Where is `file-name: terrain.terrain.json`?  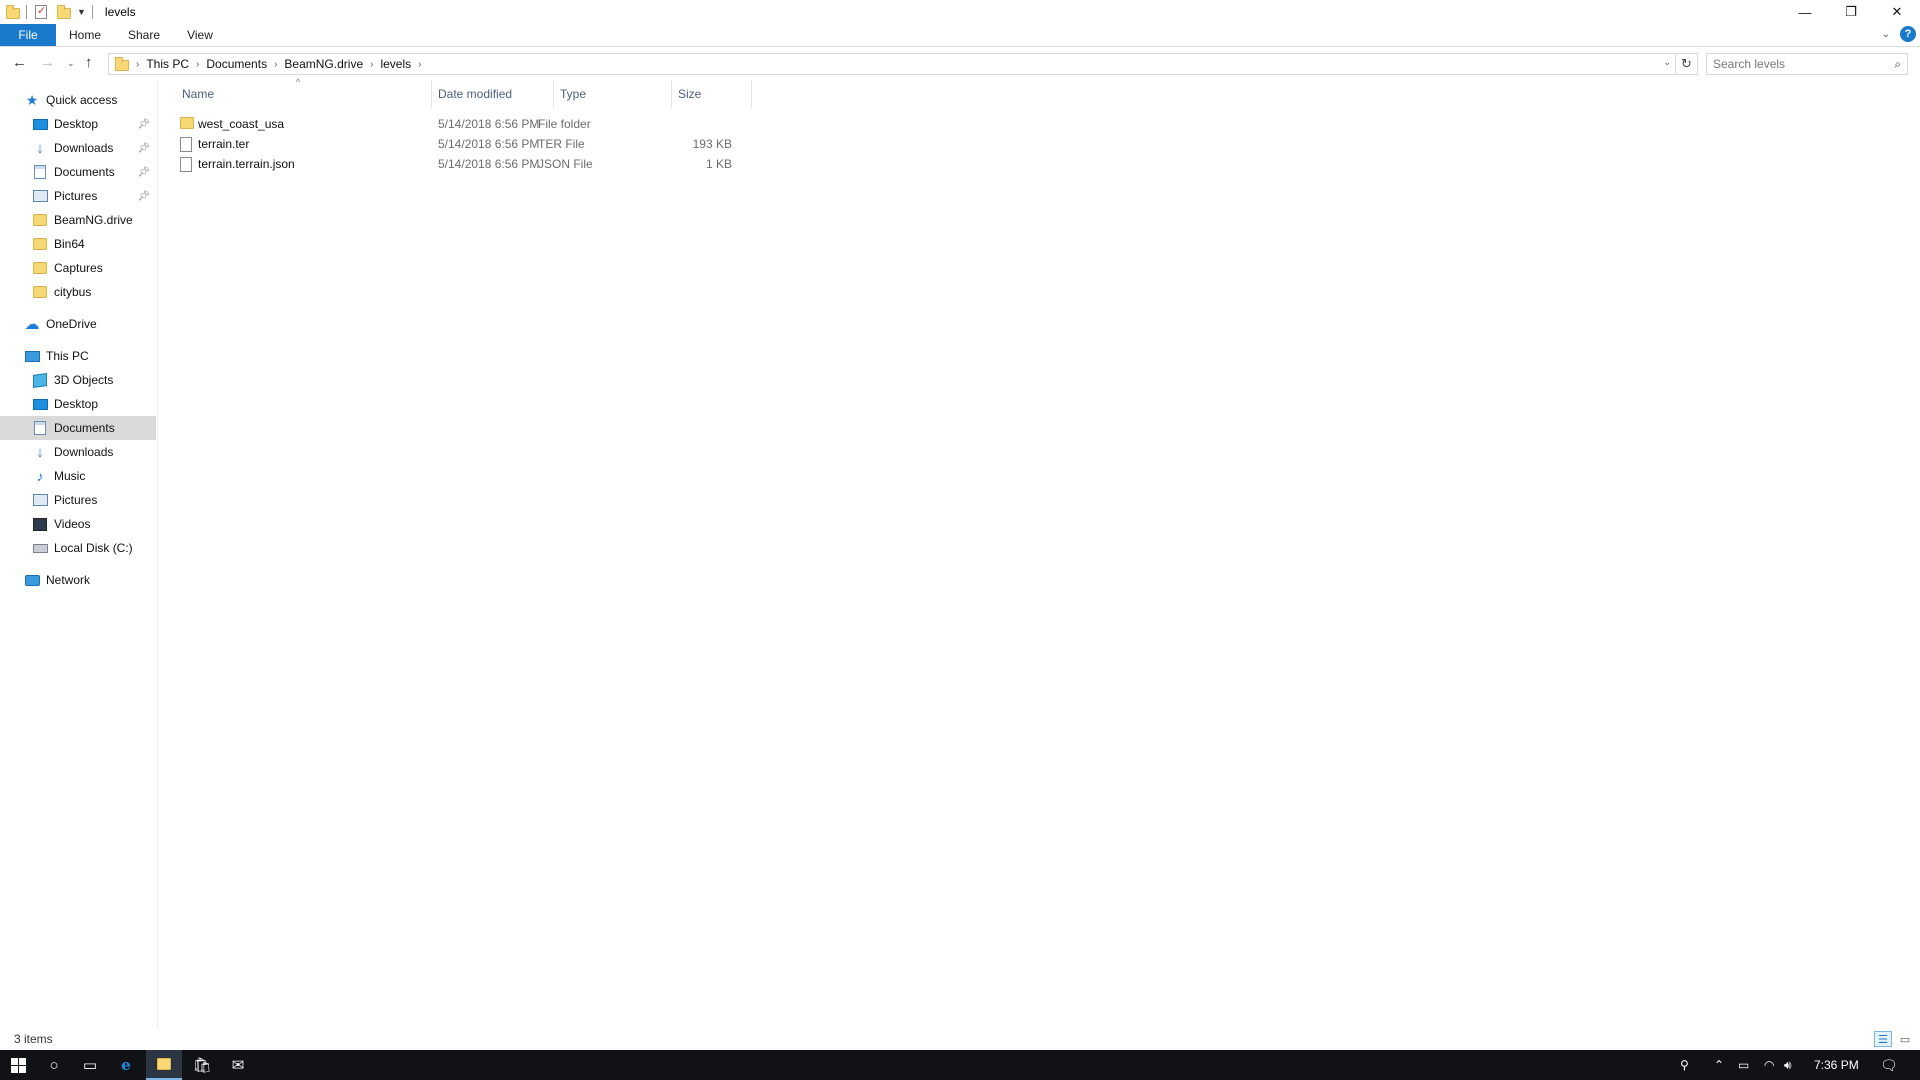 file-name: terrain.terrain.json is located at coordinates (246, 164).